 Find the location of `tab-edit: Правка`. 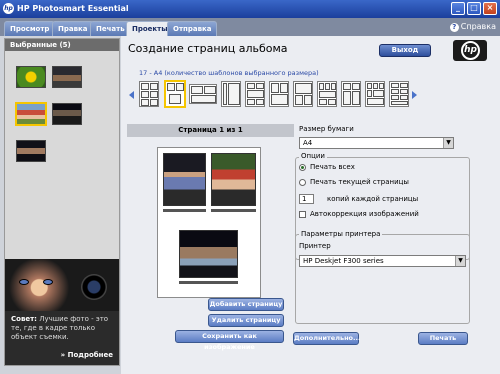

tab-edit: Правка is located at coordinates (73, 28).